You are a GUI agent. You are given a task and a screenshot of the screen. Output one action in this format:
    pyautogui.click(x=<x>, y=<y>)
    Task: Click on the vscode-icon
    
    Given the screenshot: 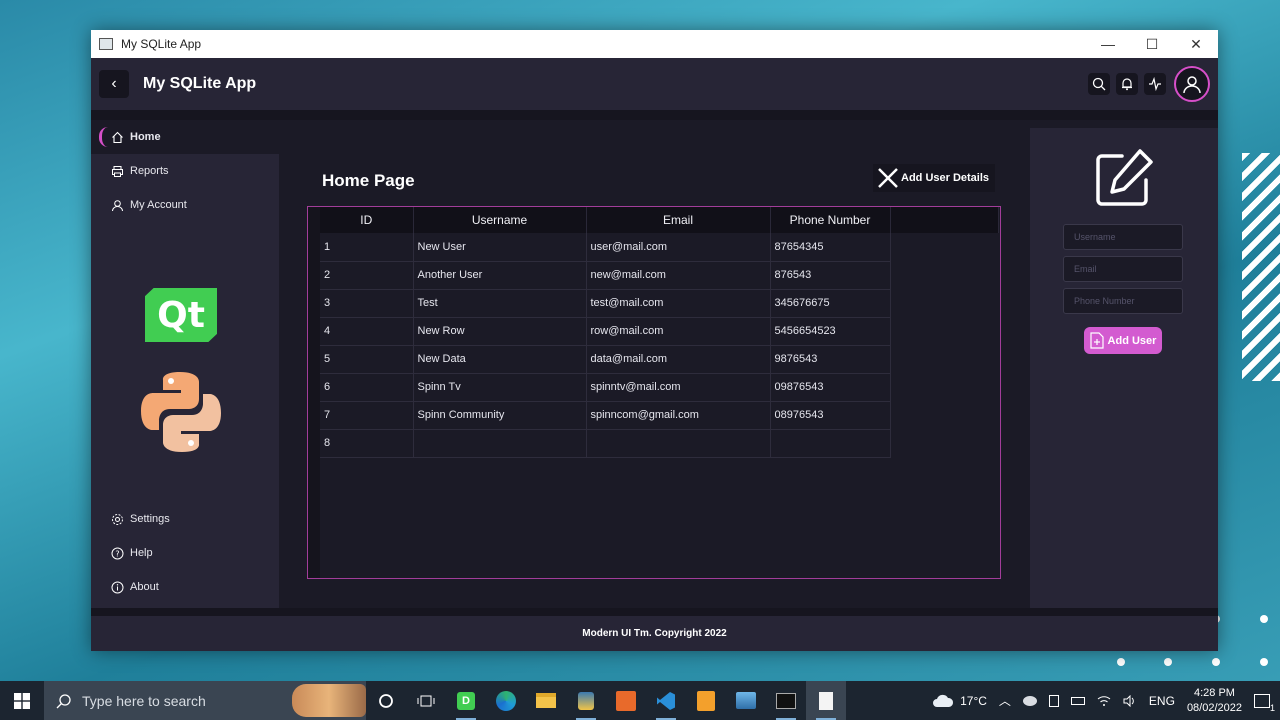 What is the action you would take?
    pyautogui.click(x=666, y=700)
    